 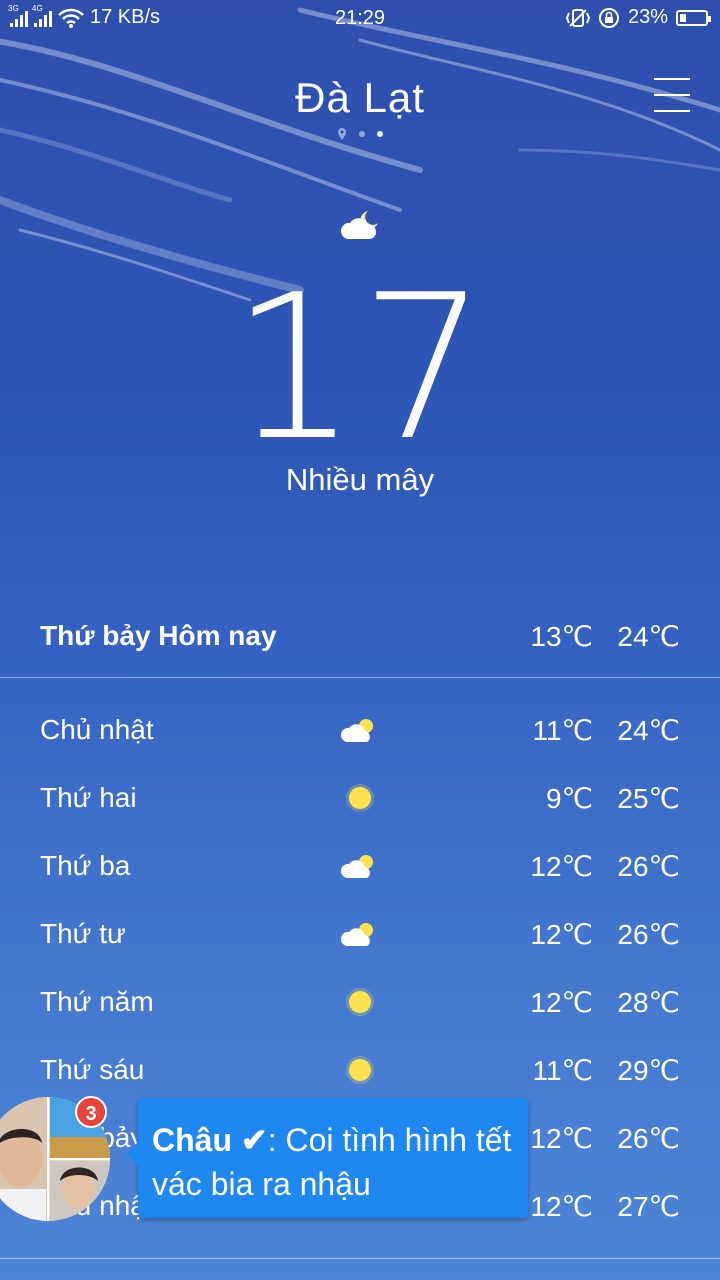 I want to click on forecast-row: Thứ ba 12℃ 26℃, so click(x=360, y=870).